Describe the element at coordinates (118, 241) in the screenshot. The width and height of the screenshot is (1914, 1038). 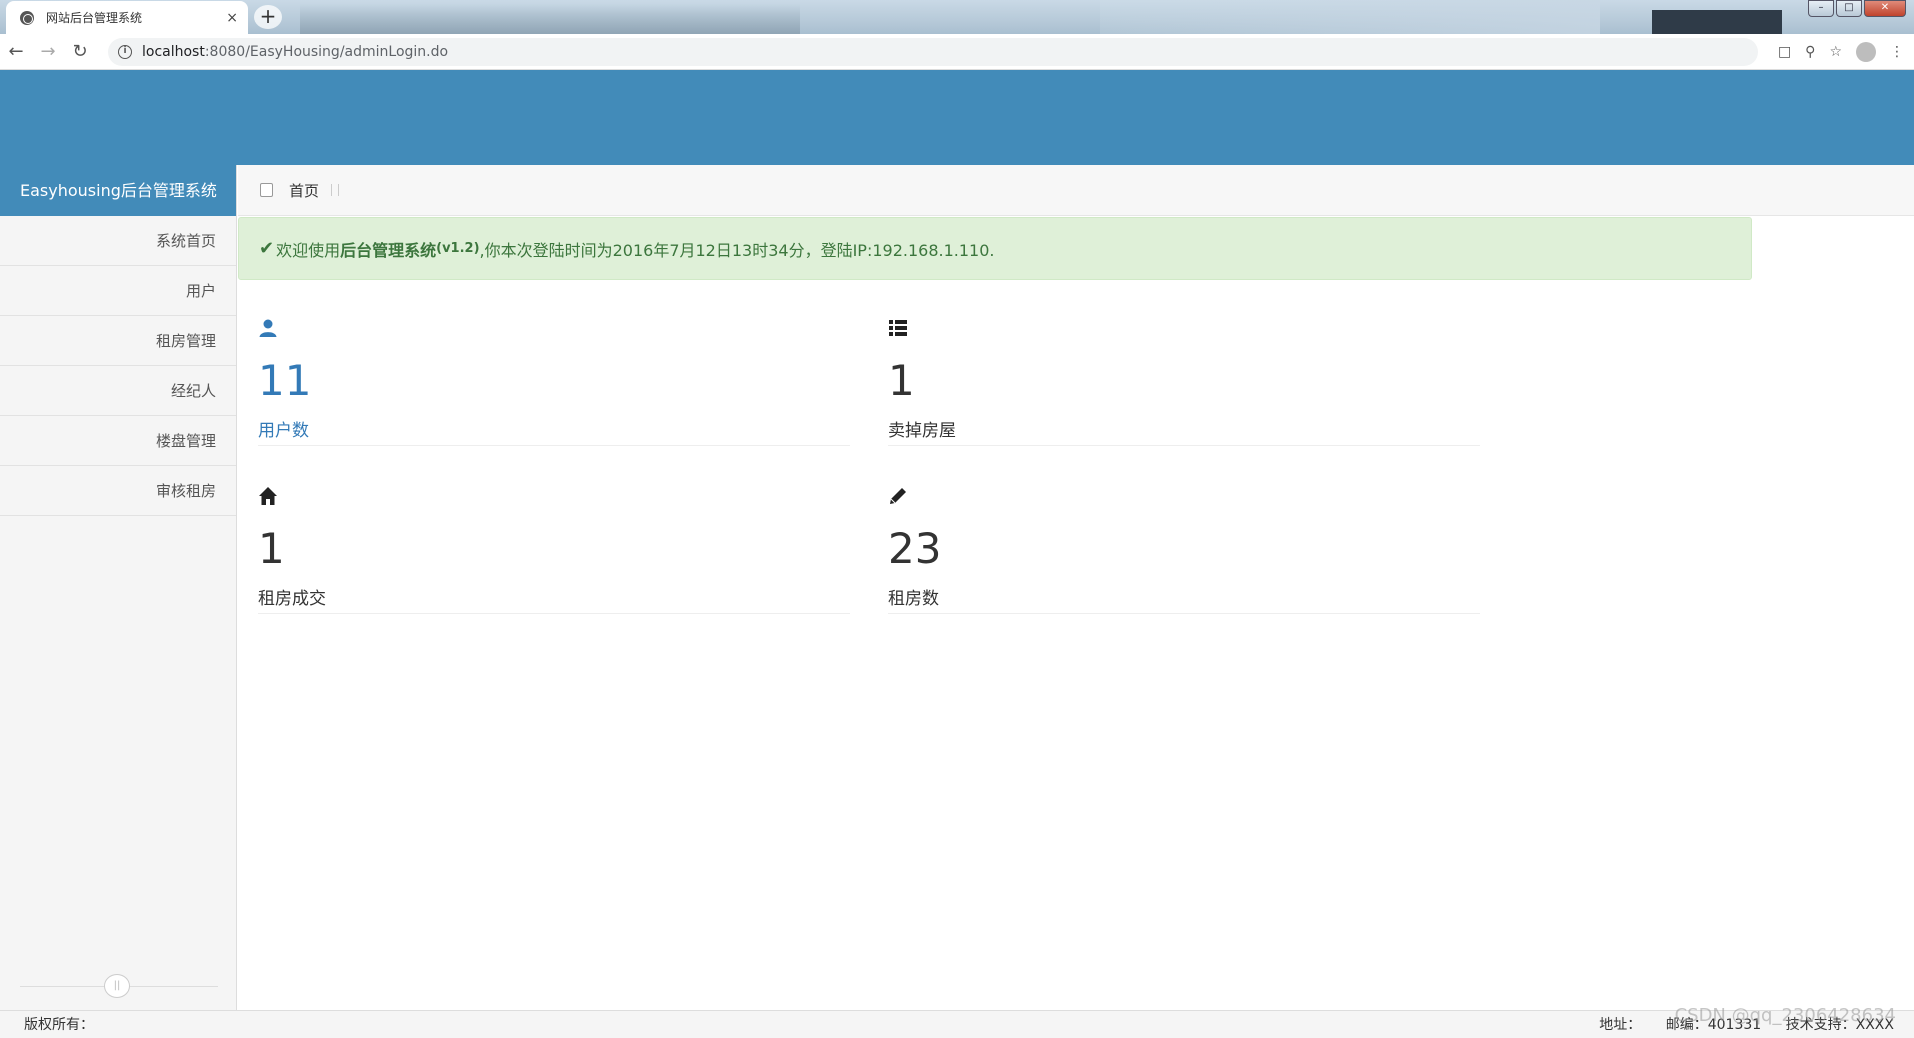
I see `sidebar-item-home: 系统首页` at that location.